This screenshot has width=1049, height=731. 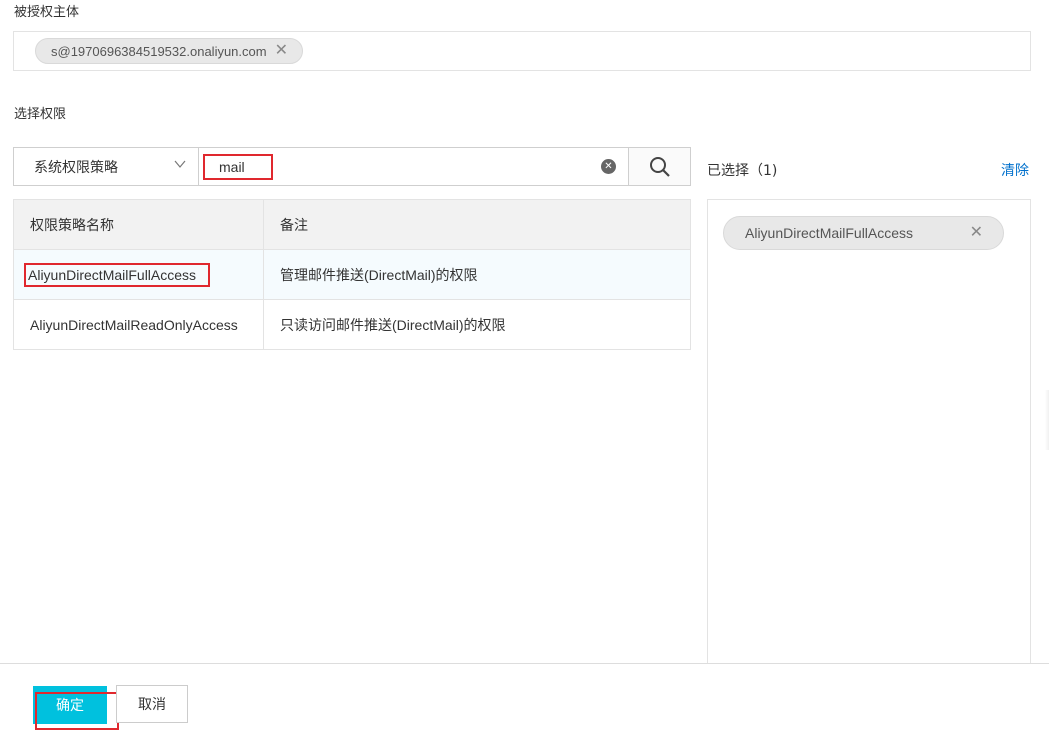 I want to click on selected-policy-label: AliyunDirectMailFullAccess, so click(x=829, y=233).